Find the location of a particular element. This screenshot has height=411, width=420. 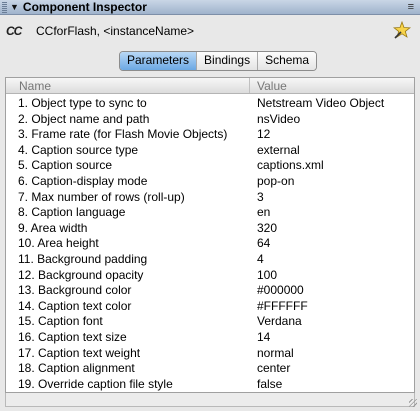

table-row: 4. Caption source type external is located at coordinates (210, 150).